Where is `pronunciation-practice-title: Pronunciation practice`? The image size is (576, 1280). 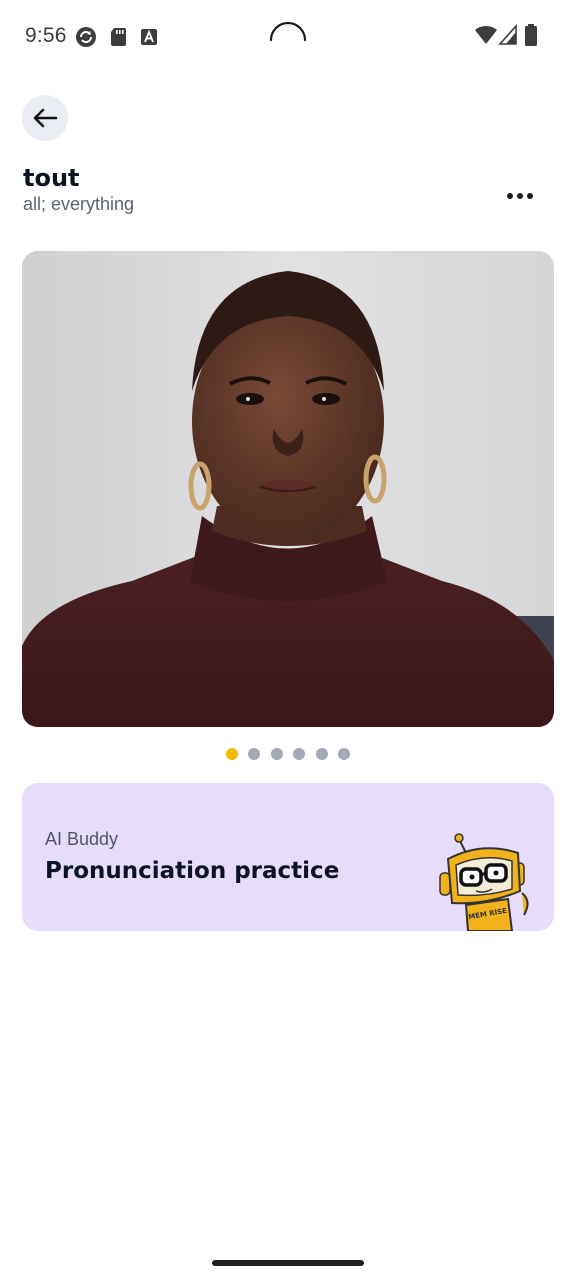 pronunciation-practice-title: Pronunciation practice is located at coordinates (192, 871).